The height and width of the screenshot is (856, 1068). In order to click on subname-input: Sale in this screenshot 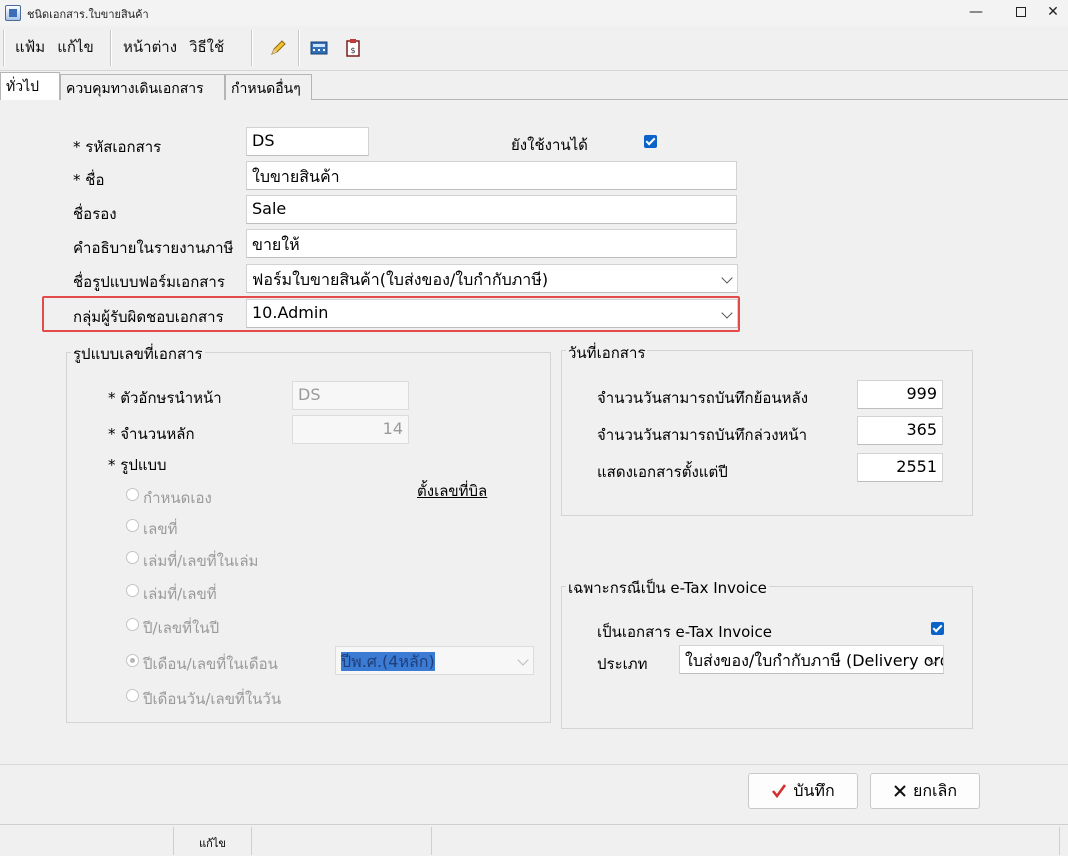, I will do `click(491, 209)`.